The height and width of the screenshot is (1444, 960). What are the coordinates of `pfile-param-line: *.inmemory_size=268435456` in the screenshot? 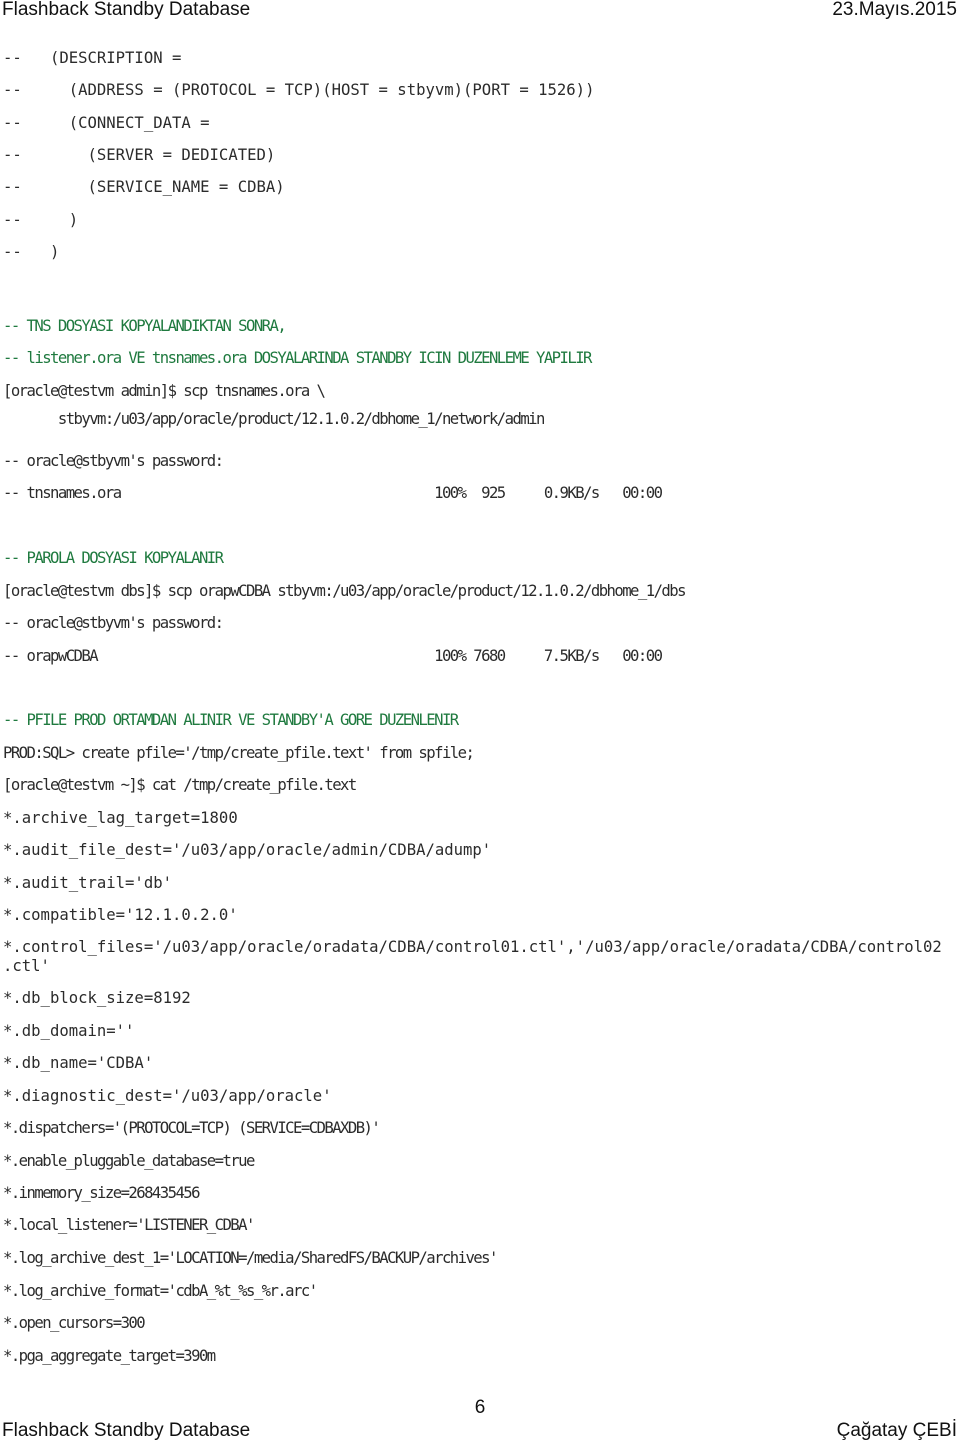 It's located at (102, 1193).